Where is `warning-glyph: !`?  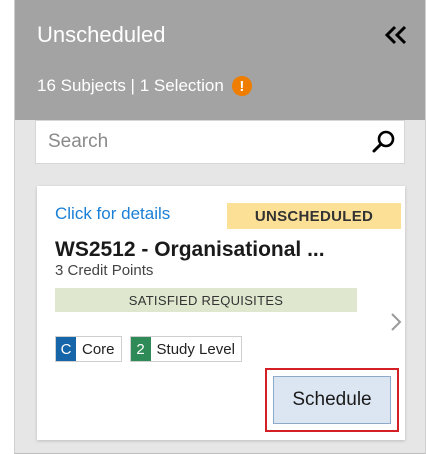
warning-glyph: ! is located at coordinates (242, 86).